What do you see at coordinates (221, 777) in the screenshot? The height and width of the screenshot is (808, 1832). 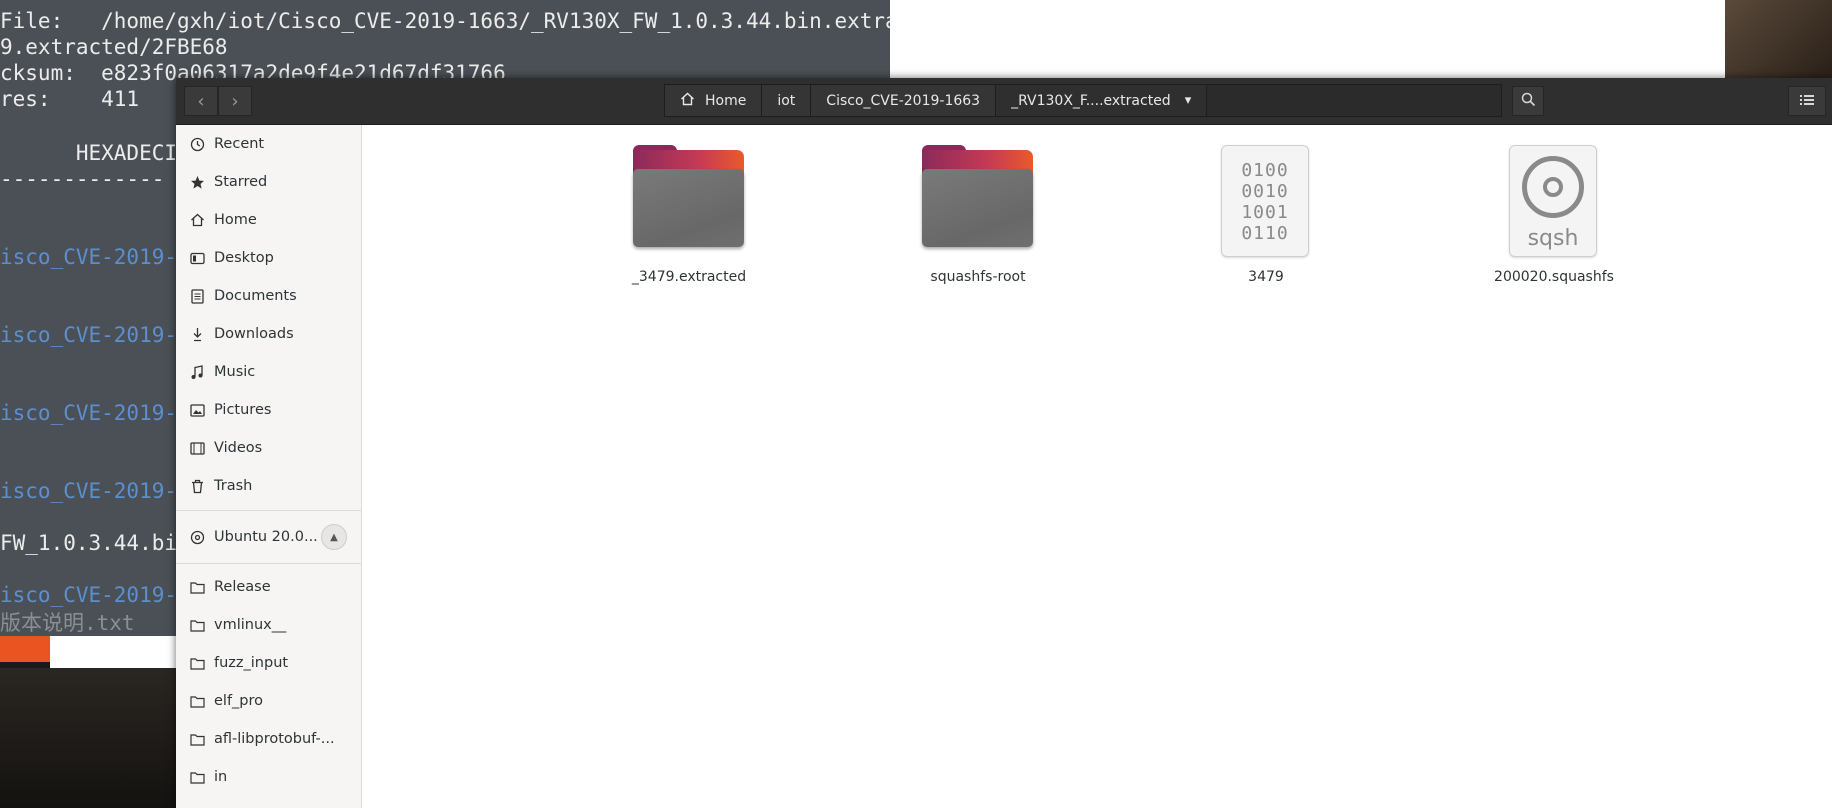 I see `sidebar-item-label: in` at bounding box center [221, 777].